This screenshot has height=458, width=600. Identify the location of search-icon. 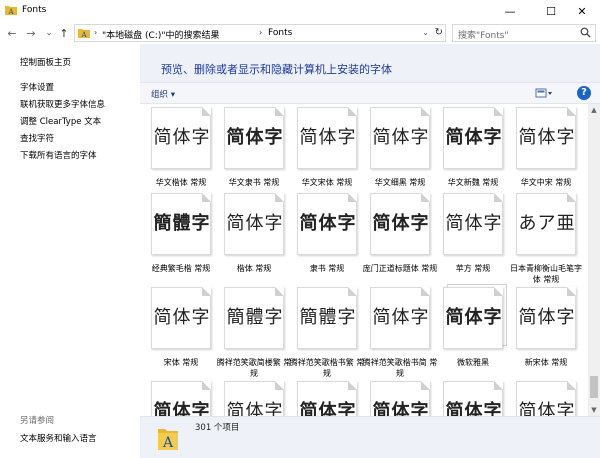
(585, 32).